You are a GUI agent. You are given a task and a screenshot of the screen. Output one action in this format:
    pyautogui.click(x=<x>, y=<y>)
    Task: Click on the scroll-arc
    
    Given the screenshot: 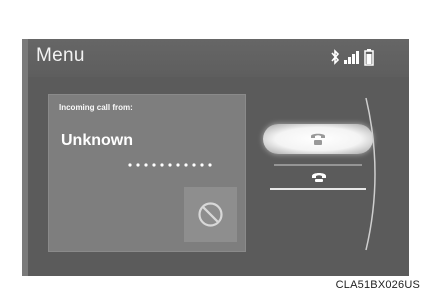 What is the action you would take?
    pyautogui.click(x=370, y=174)
    